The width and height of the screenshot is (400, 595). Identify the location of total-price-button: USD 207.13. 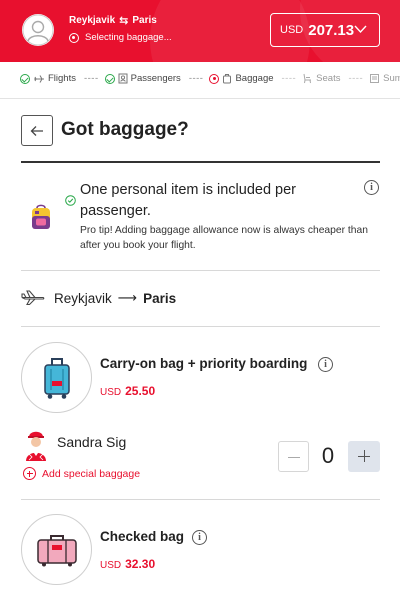
(325, 30).